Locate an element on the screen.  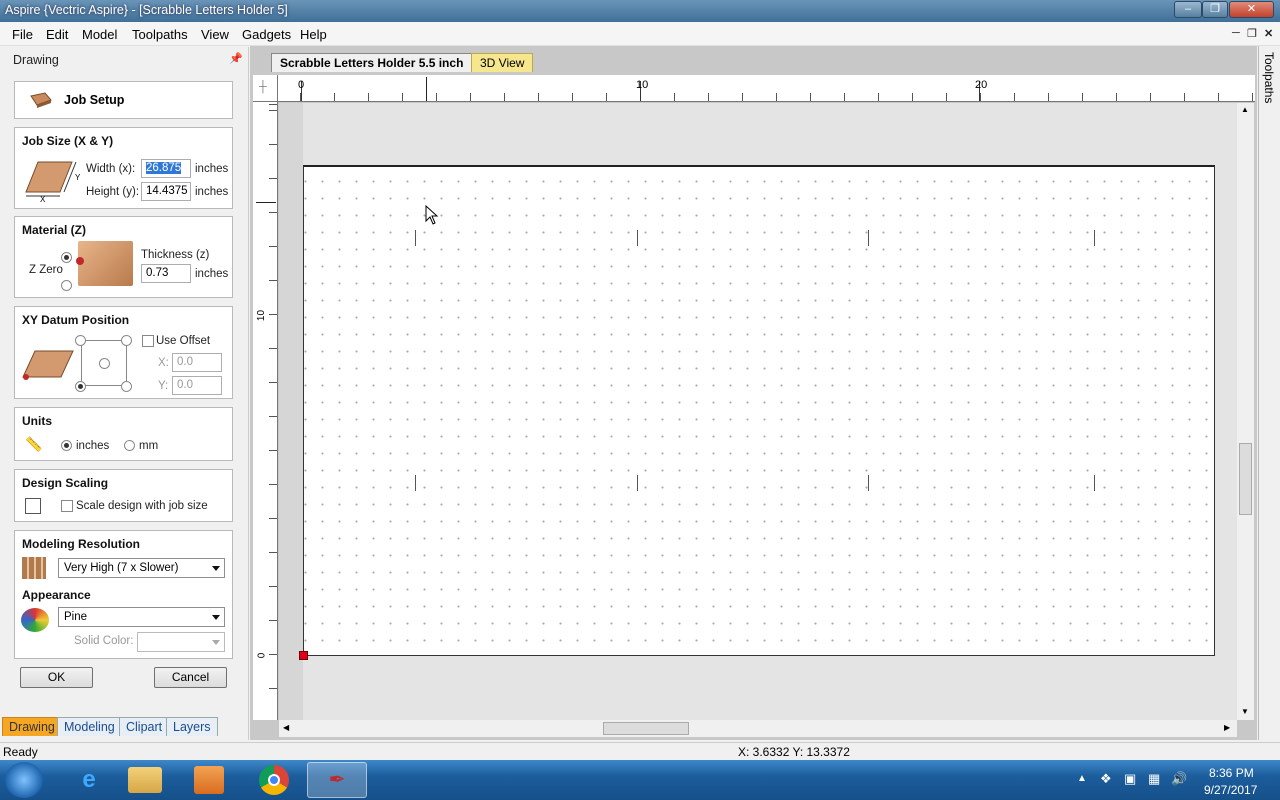
z-zero-label: Z Zero is located at coordinates (46, 270).